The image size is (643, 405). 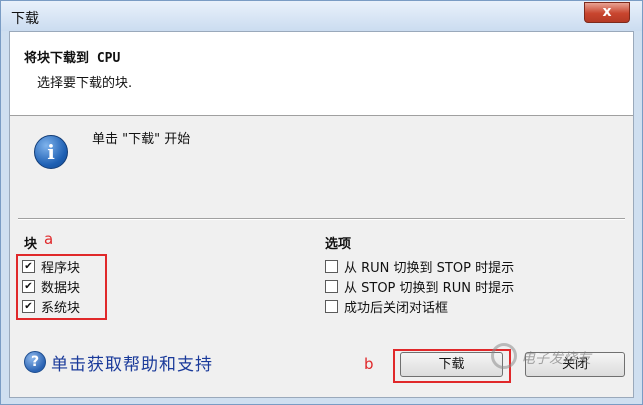 I want to click on blocks-list: ✔ 程序块 ✔ 数据块 ✔ 系统块, so click(x=51, y=286).